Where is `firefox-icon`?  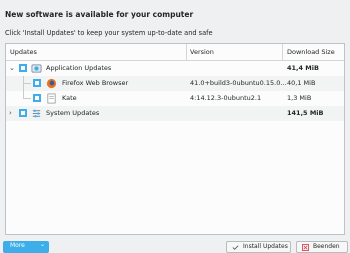 firefox-icon is located at coordinates (51, 83).